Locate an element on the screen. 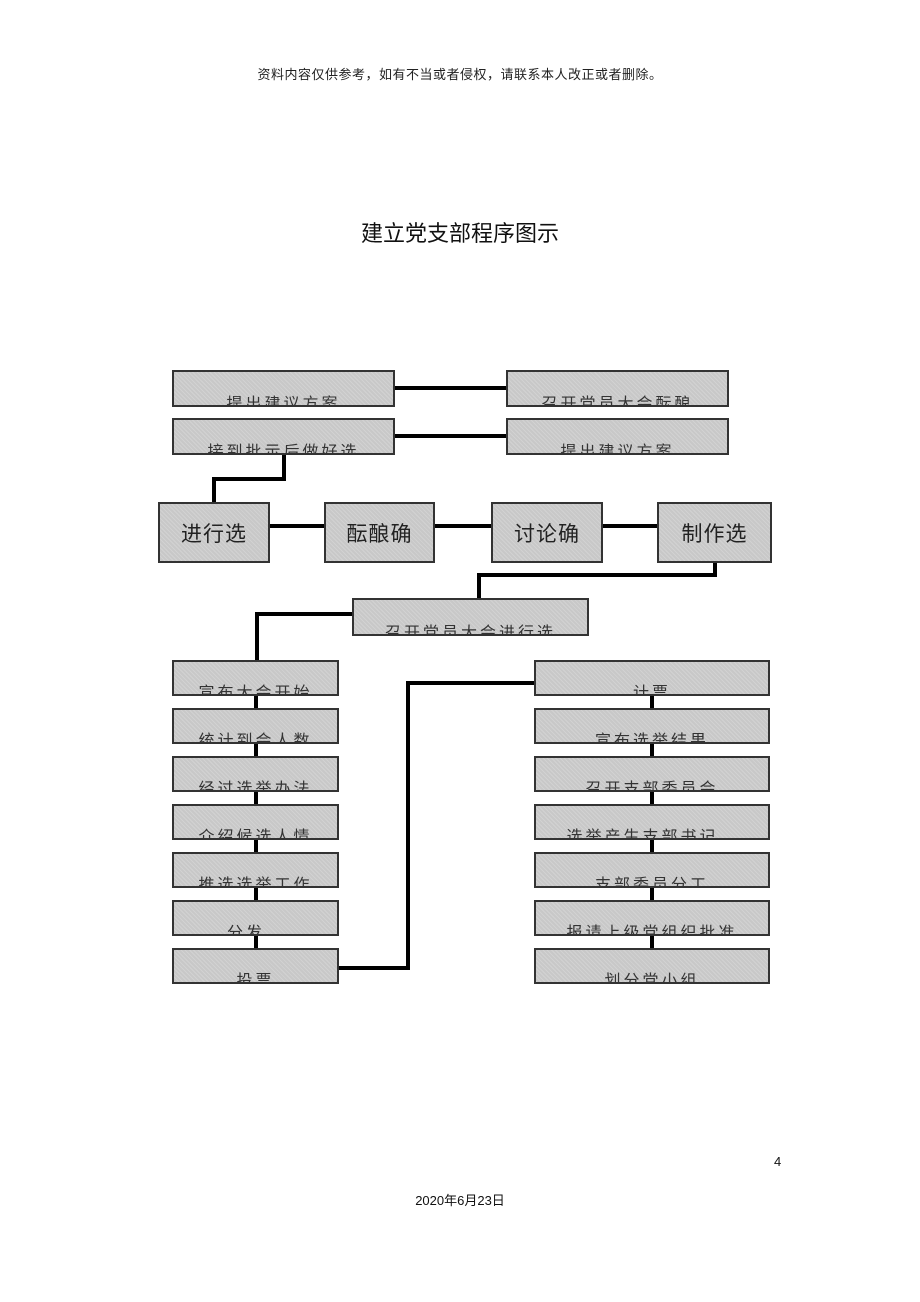 The image size is (920, 1302). flow-step: 经过选举办法 is located at coordinates (255, 774).